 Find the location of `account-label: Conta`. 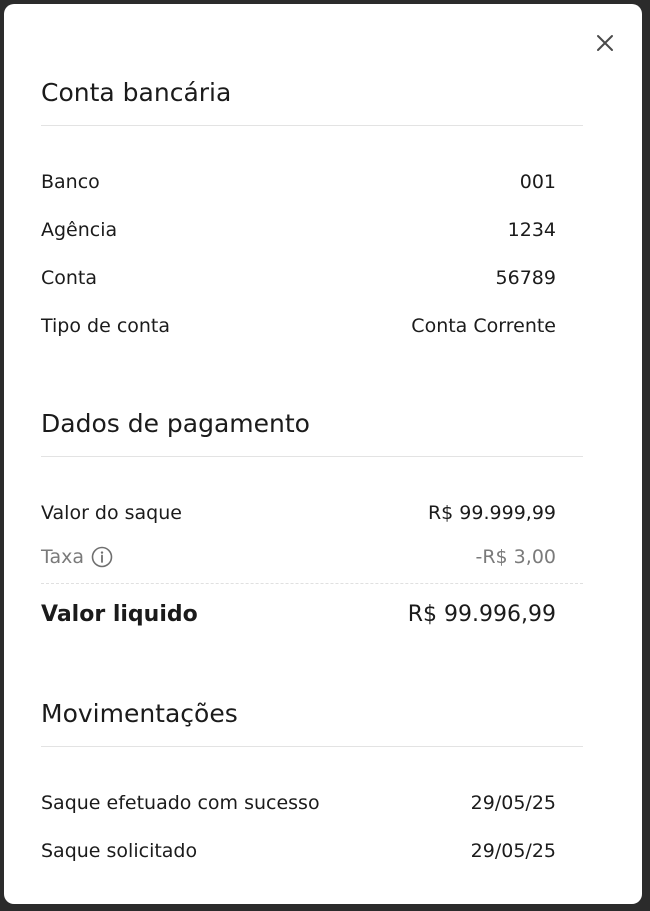

account-label: Conta is located at coordinates (69, 278).